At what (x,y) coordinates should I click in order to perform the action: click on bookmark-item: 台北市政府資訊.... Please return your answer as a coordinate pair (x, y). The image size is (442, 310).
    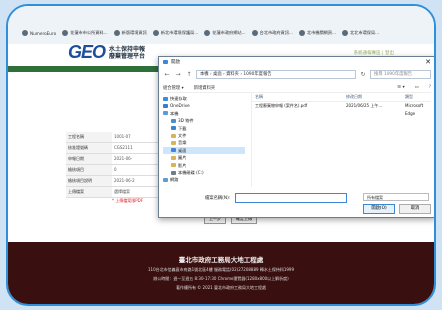
    Looking at the image, I should click on (272, 33).